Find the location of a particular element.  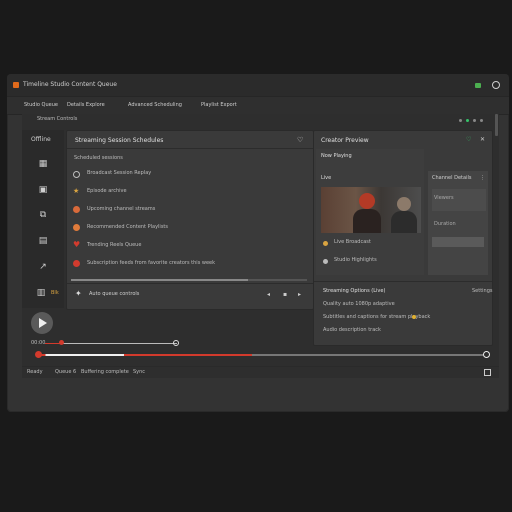

film-icon: ▤ is located at coordinates (43, 241).